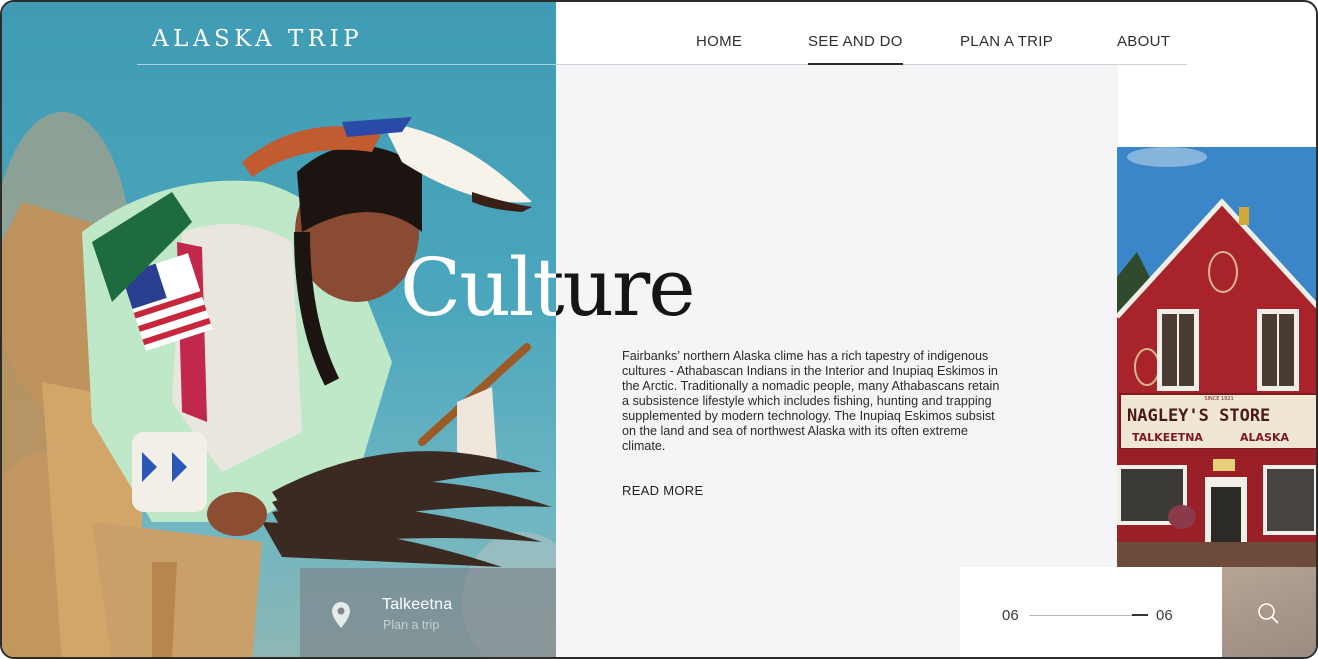  Describe the element at coordinates (411, 625) in the screenshot. I see `location-plan-link: Plan a trip` at that location.